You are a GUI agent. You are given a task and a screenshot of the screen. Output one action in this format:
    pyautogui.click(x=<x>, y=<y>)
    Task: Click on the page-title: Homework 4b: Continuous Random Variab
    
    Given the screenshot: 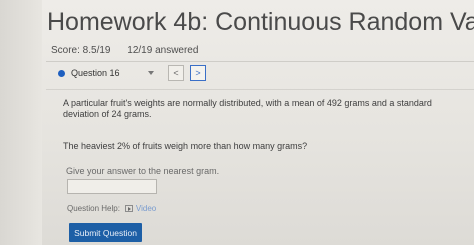 What is the action you would take?
    pyautogui.click(x=260, y=22)
    